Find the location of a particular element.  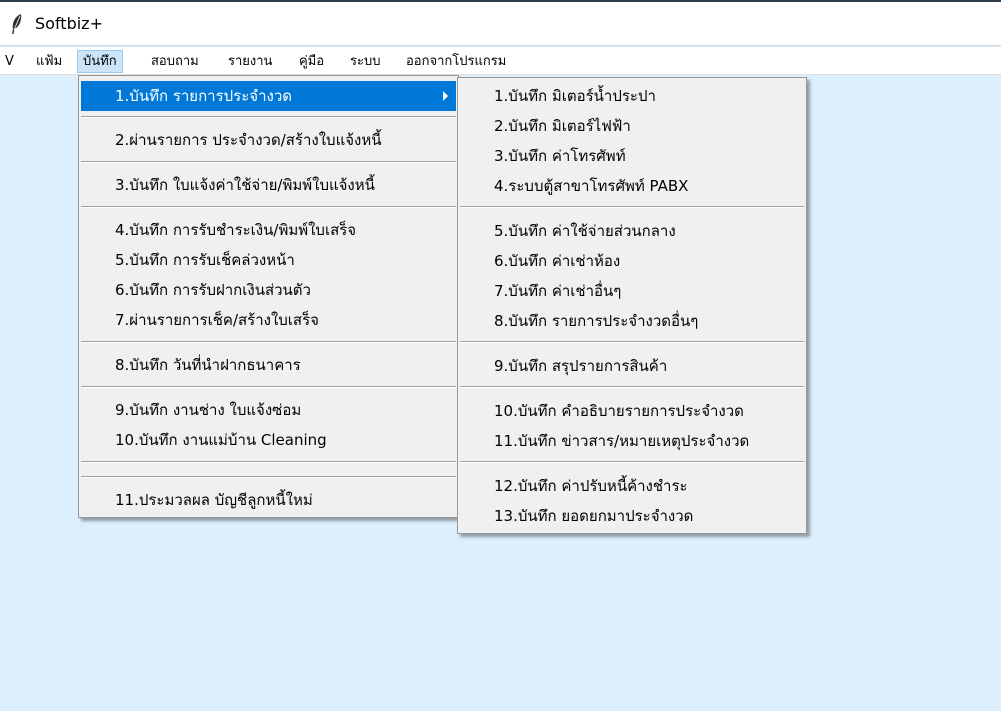

submenu-item-electric-meter: 2.บันทึก มิเตอร์ไฟฟ้า is located at coordinates (632, 126).